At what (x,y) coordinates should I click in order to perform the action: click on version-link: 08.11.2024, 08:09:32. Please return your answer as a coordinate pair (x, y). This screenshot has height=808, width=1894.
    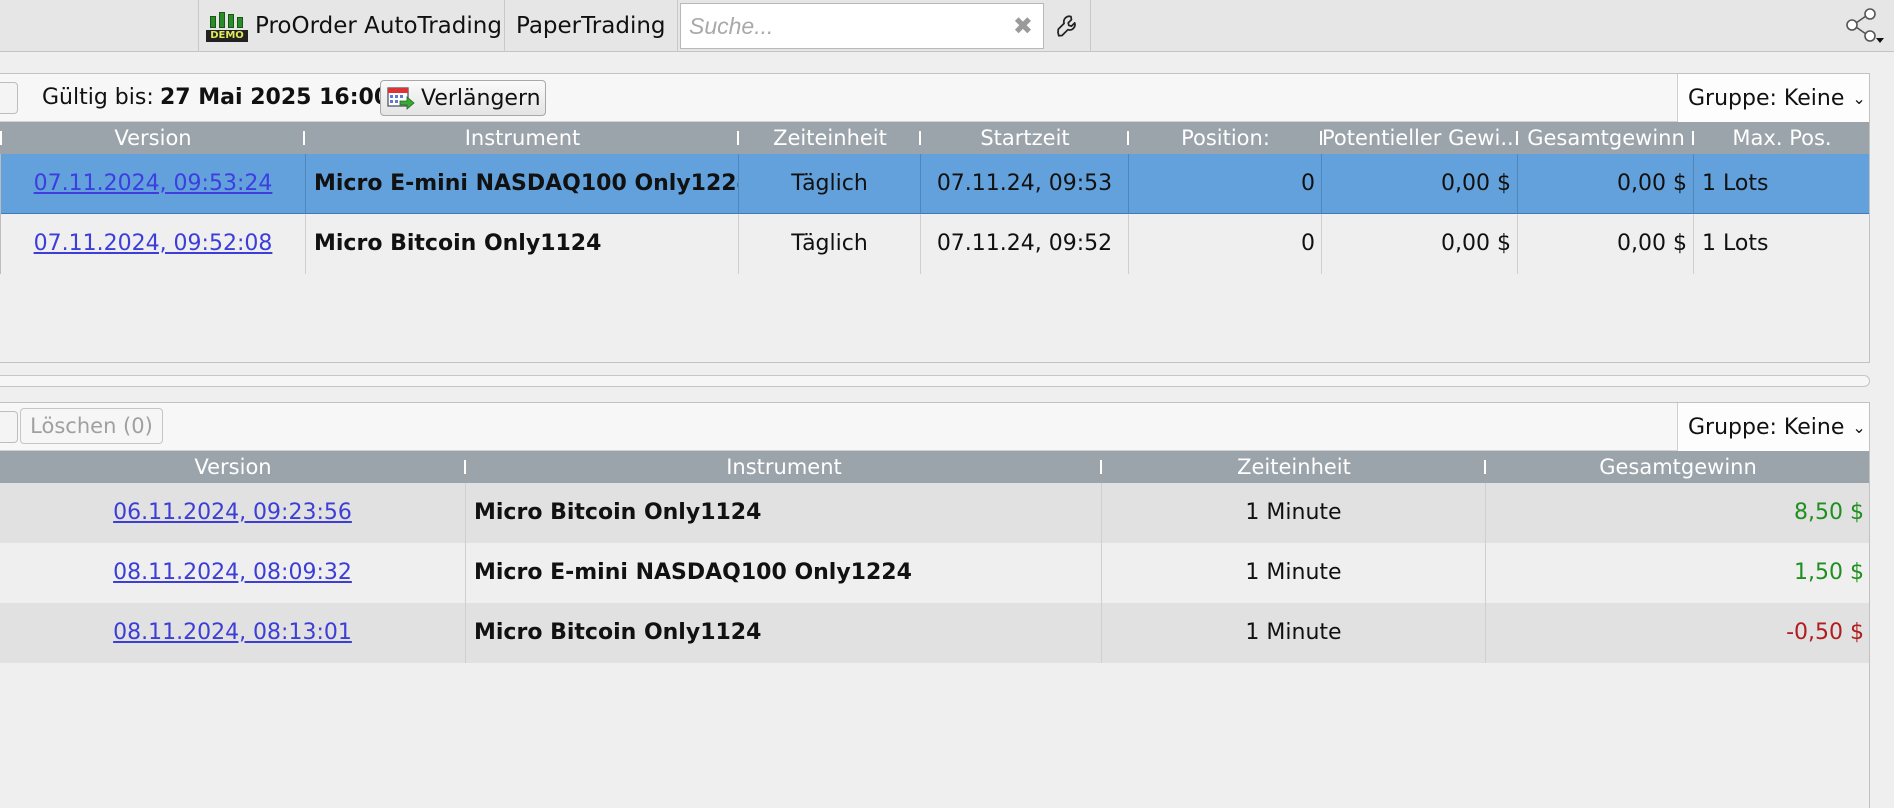
    Looking at the image, I should click on (232, 572).